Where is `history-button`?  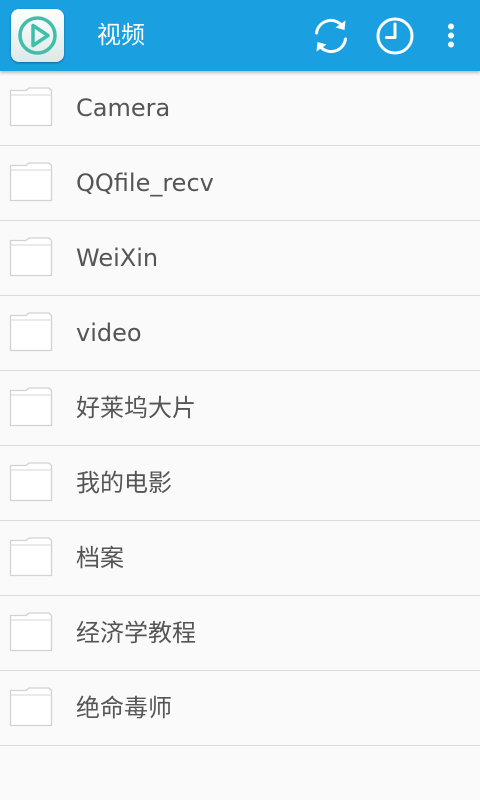
history-button is located at coordinates (395, 36).